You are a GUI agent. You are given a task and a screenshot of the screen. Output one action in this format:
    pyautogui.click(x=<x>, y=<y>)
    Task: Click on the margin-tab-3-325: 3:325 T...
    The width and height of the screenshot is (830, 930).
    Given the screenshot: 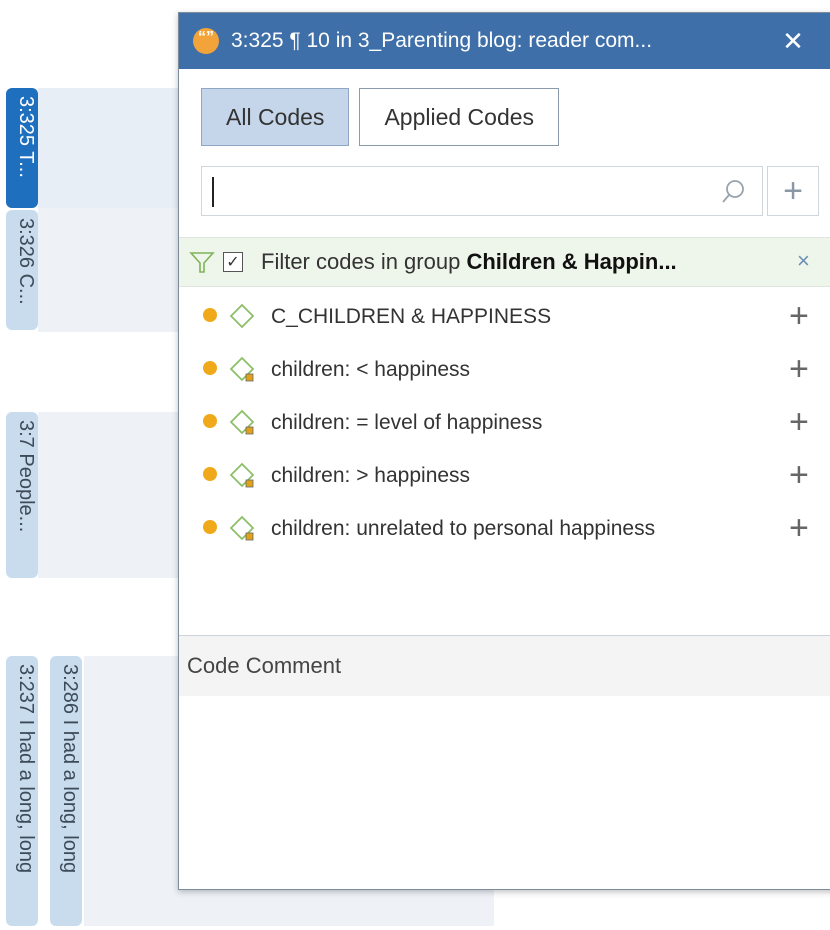 What is the action you would take?
    pyautogui.click(x=22, y=148)
    